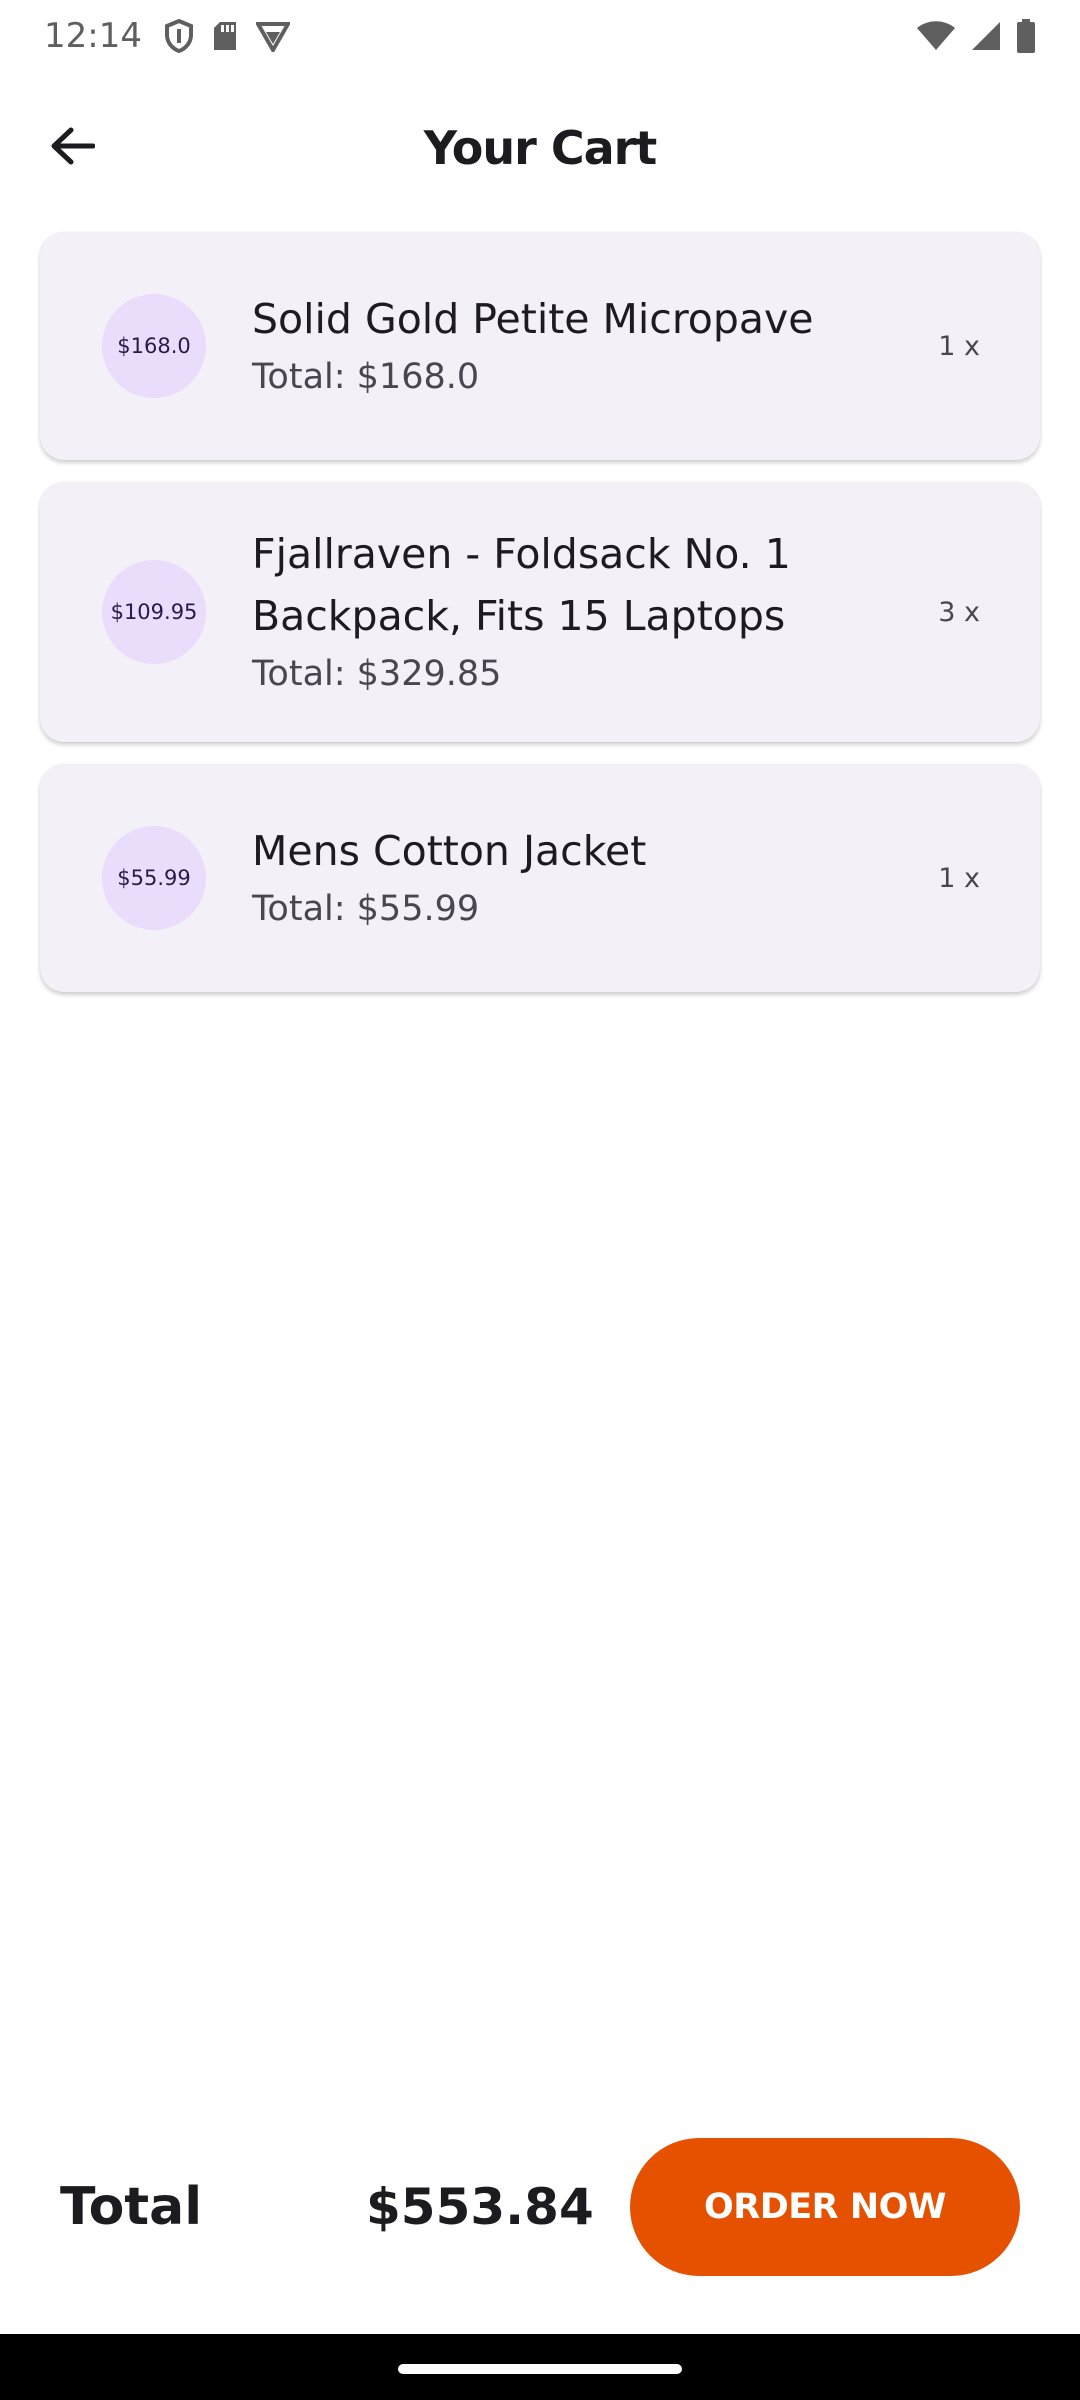 The image size is (1080, 2400). Describe the element at coordinates (449, 851) in the screenshot. I see `item-name: Mens Cotton Jacket` at that location.